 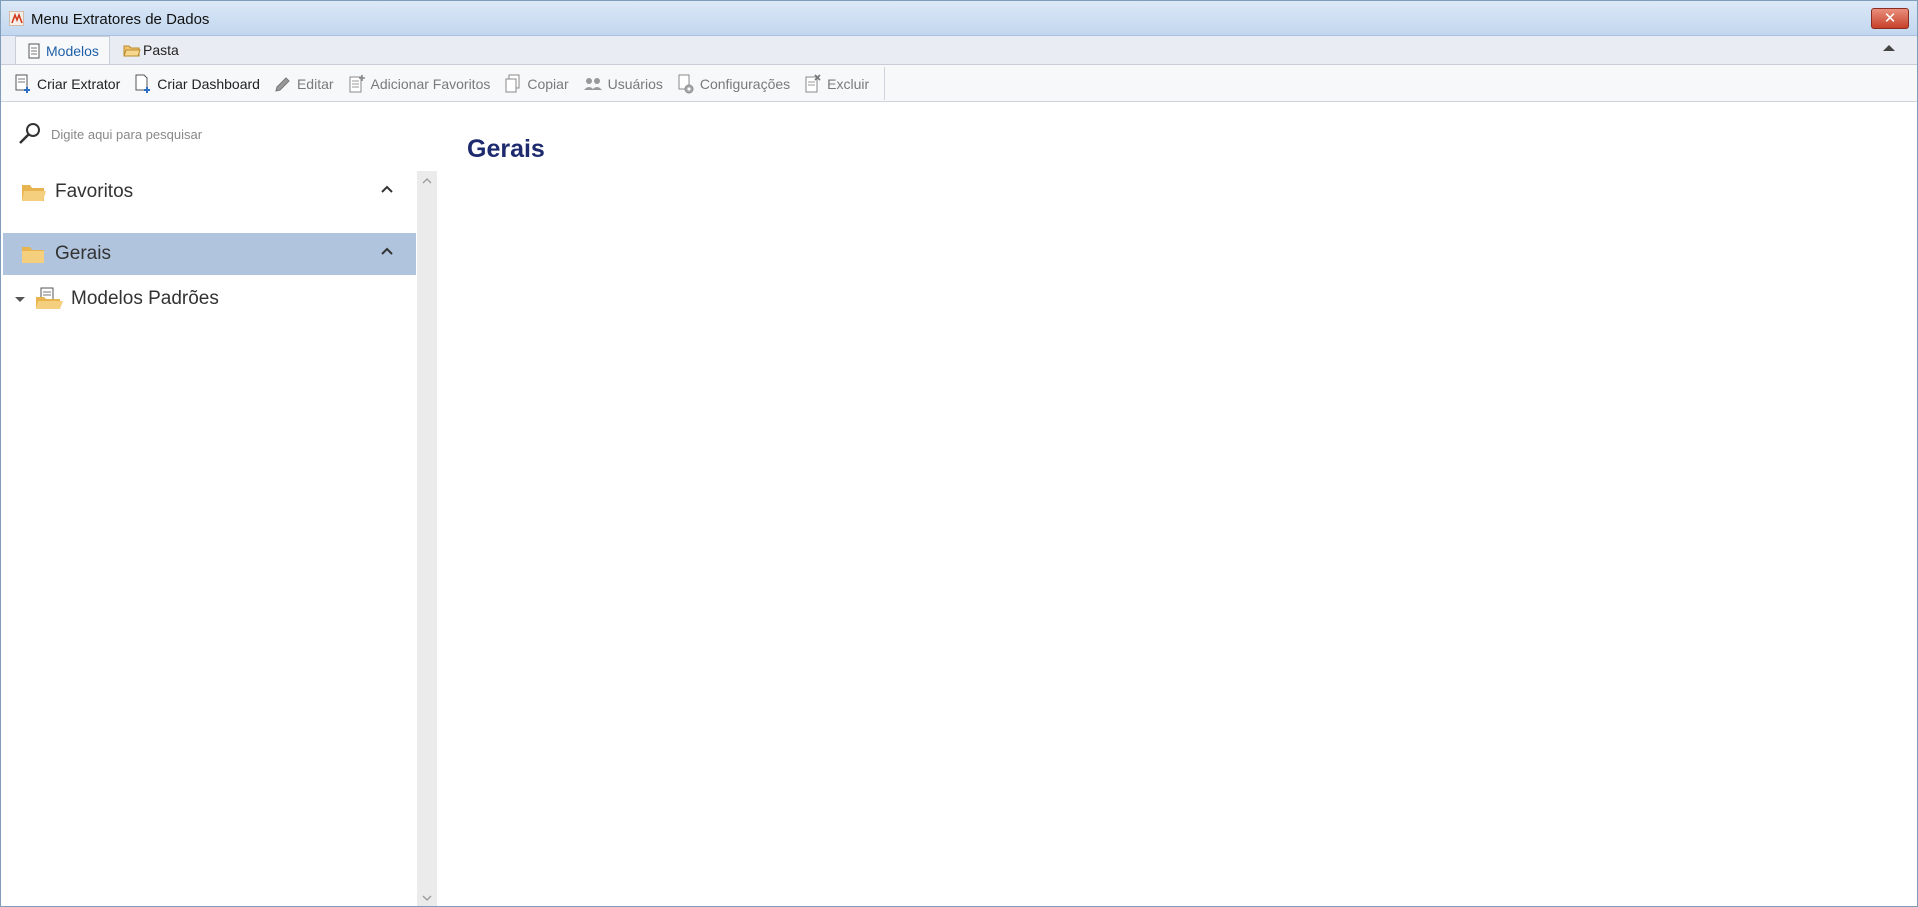 I want to click on close-button: ✕, so click(x=1890, y=18).